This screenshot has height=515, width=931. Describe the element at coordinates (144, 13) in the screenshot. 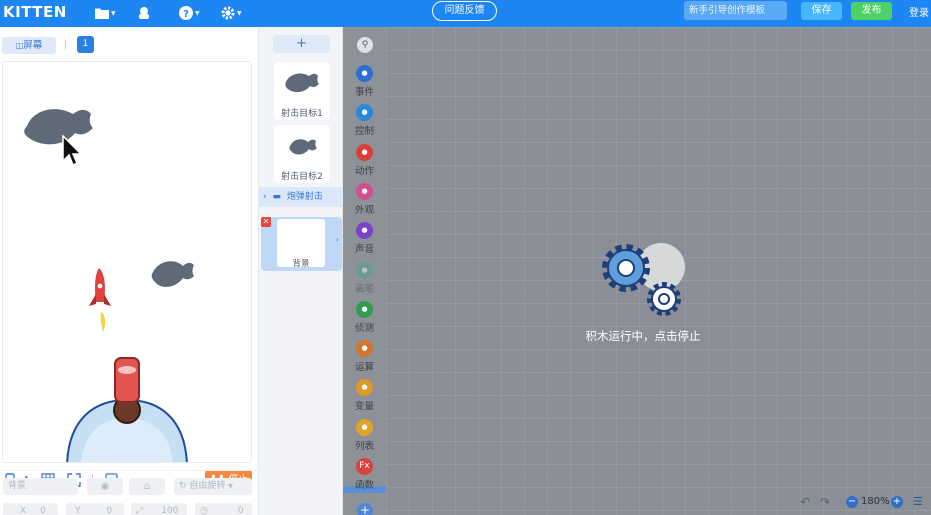

I see `profile-icon` at that location.